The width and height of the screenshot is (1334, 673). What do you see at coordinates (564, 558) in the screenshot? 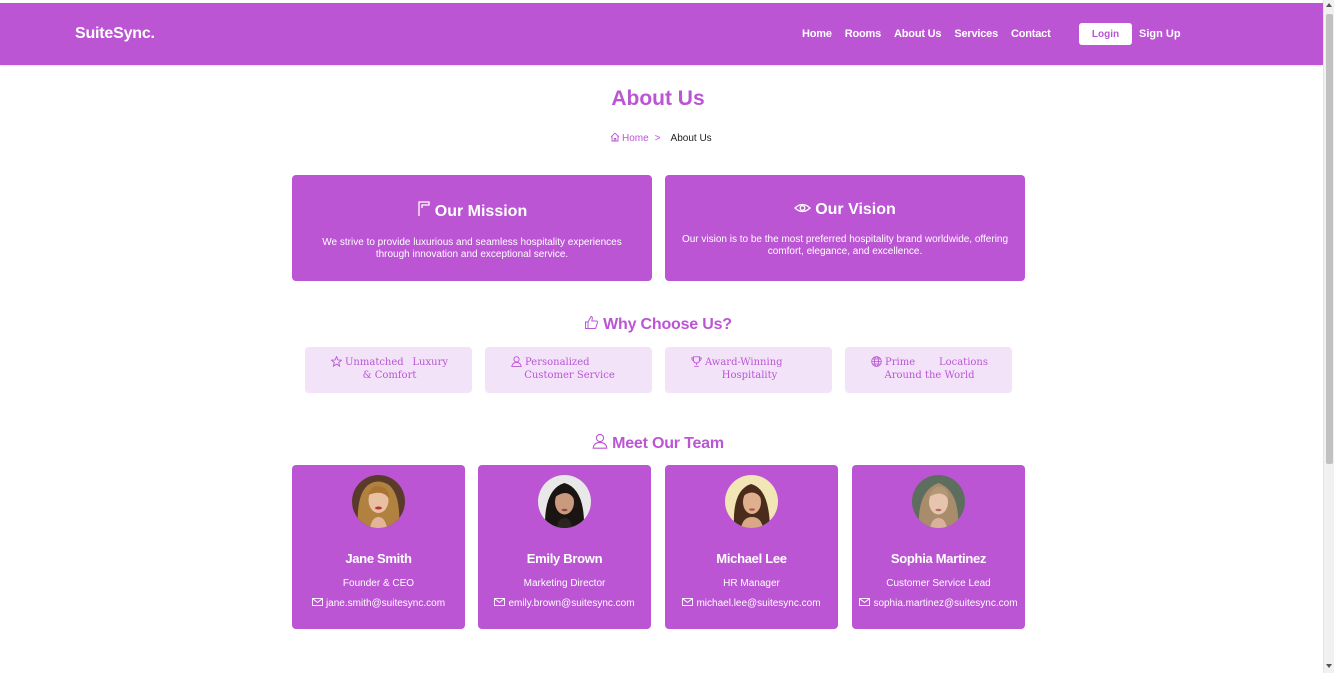
I see `member-name: Emily Brown` at bounding box center [564, 558].